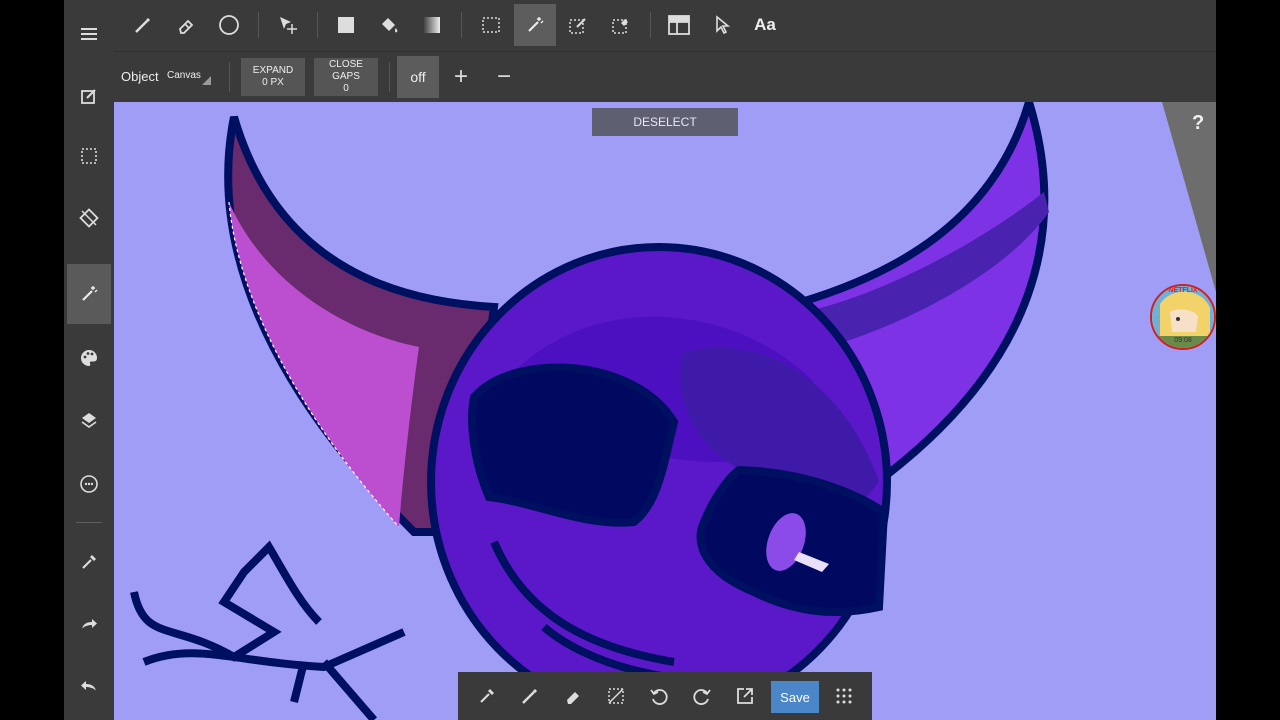 The height and width of the screenshot is (720, 1280). What do you see at coordinates (461, 77) in the screenshot?
I see `plus-button: +` at bounding box center [461, 77].